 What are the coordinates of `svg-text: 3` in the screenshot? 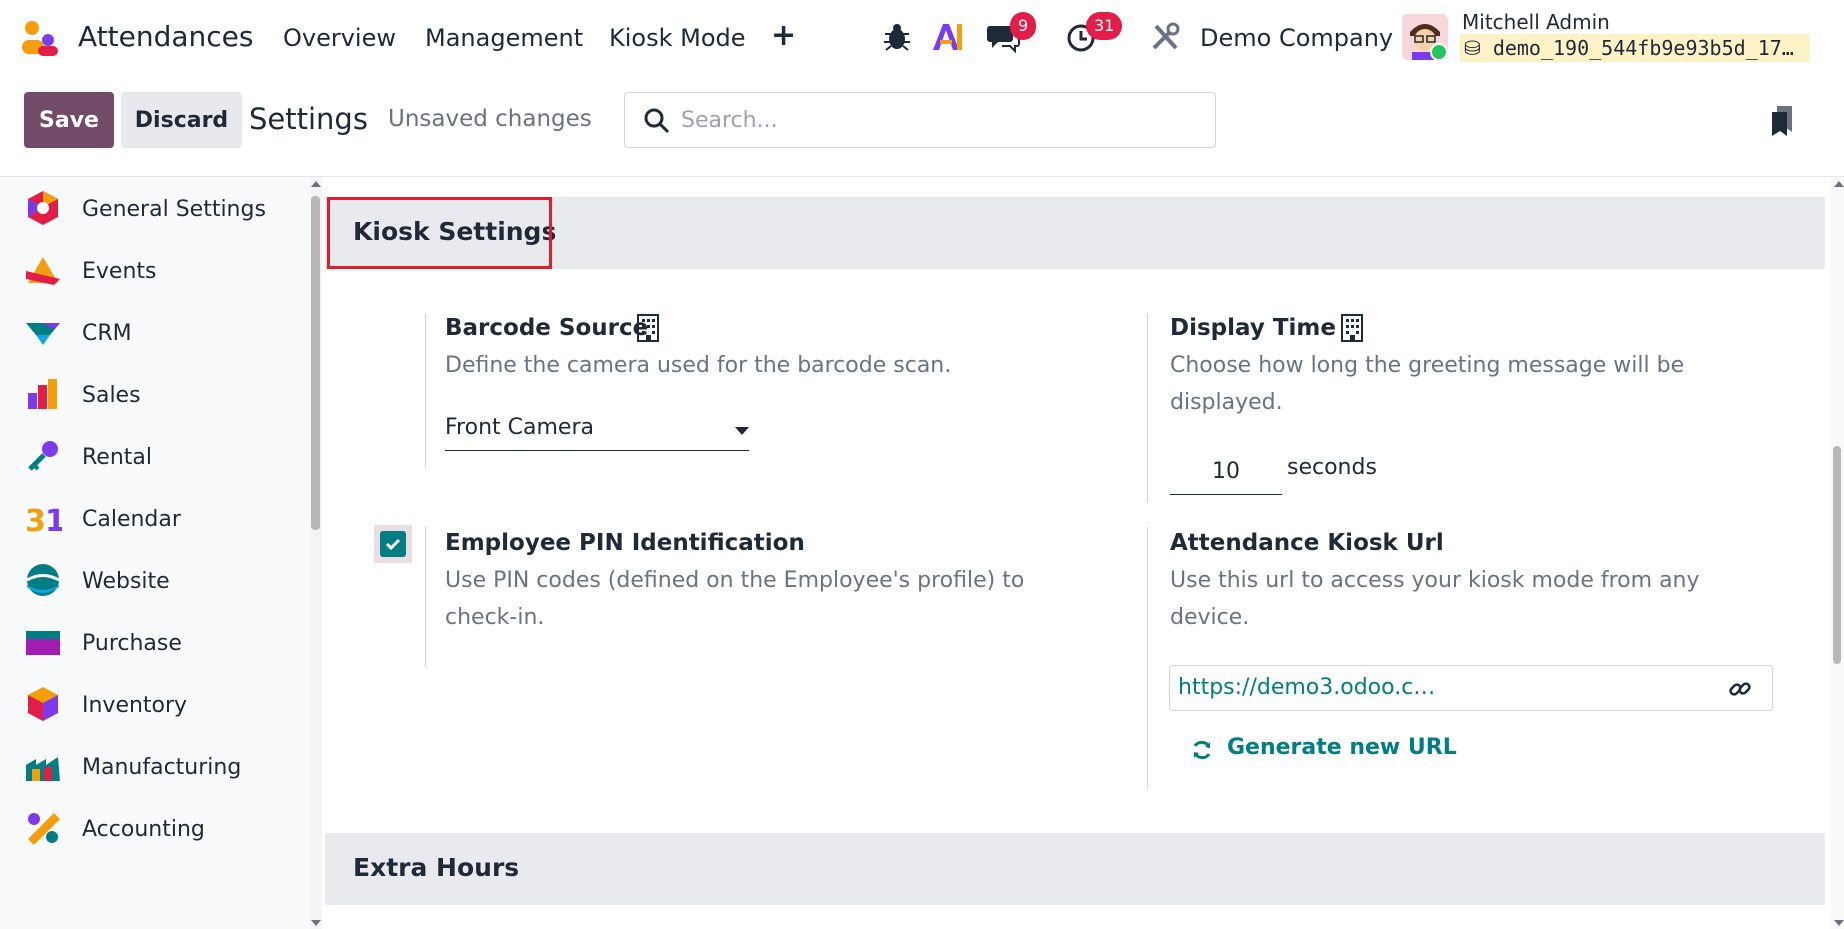 It's located at (35, 520).